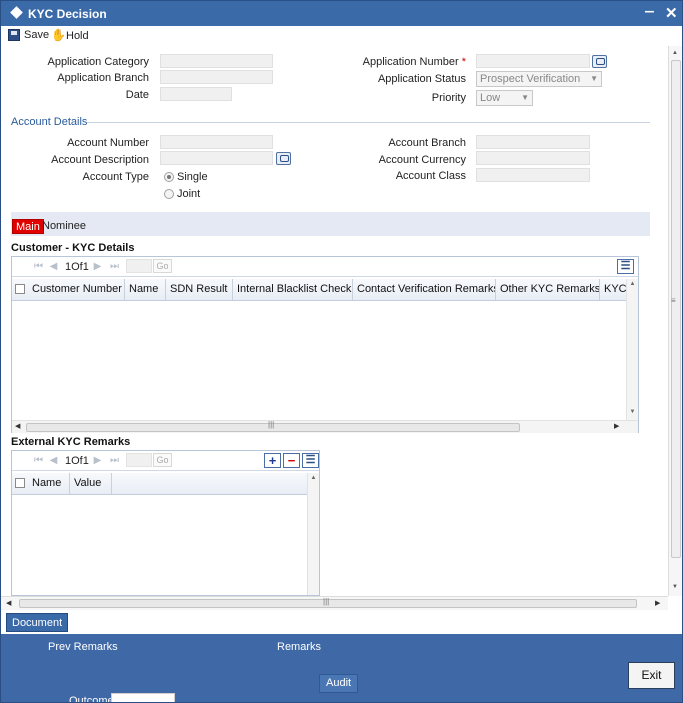 Image resolution: width=683 pixels, height=703 pixels. Describe the element at coordinates (548, 290) in the screenshot. I see `col-other-kyc-remarks: Other KYC Remarks` at that location.